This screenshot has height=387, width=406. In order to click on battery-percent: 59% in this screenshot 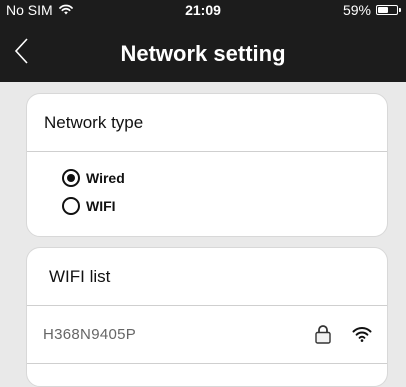, I will do `click(356, 10)`.